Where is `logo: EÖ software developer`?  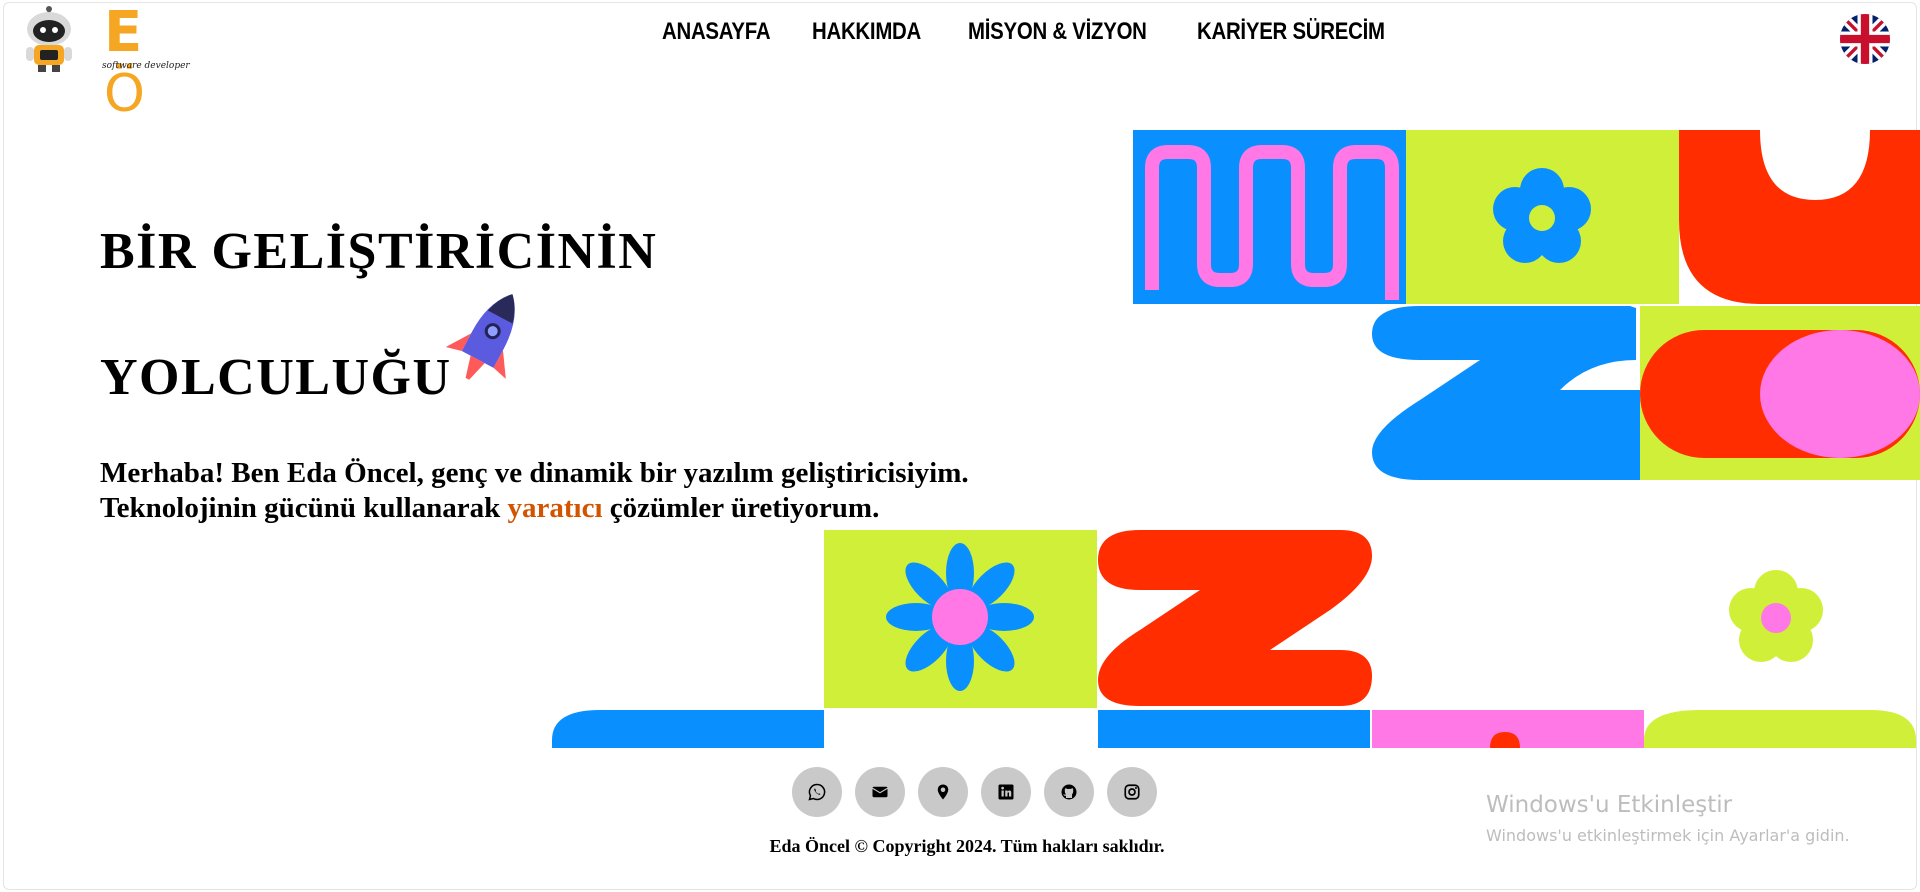
logo: EÖ software developer is located at coordinates (106, 63).